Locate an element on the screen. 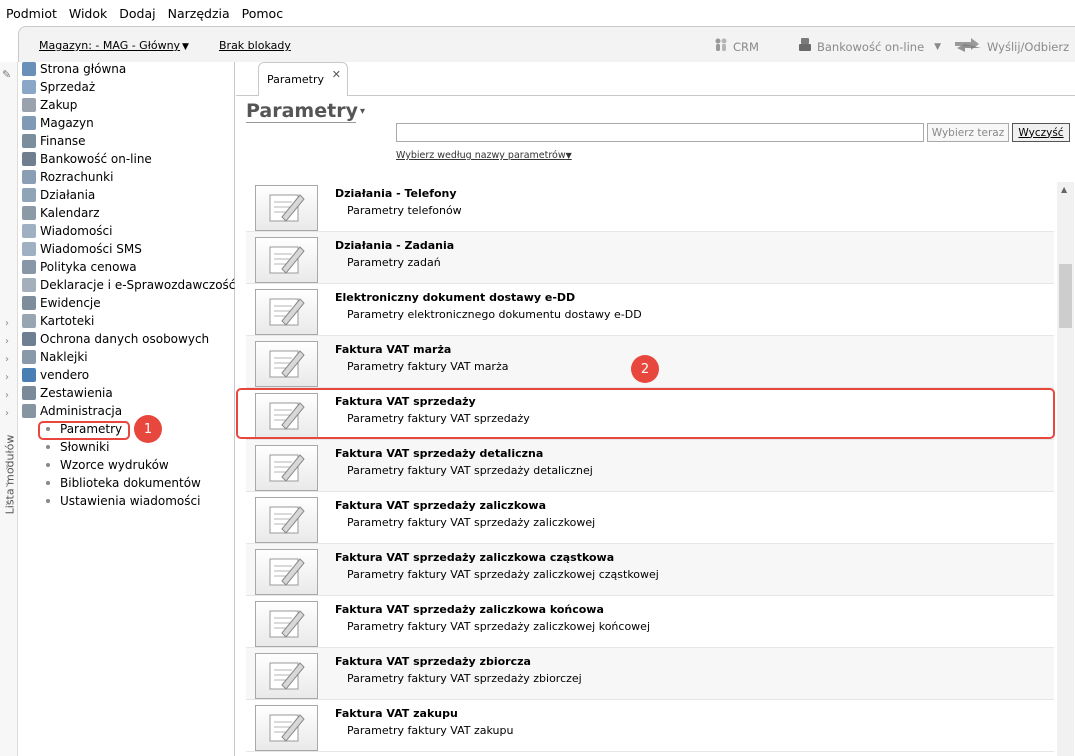 This screenshot has height=756, width=1075. list-item-title: Faktura VAT sprzedaży zaliczkowa is located at coordinates (440, 505).